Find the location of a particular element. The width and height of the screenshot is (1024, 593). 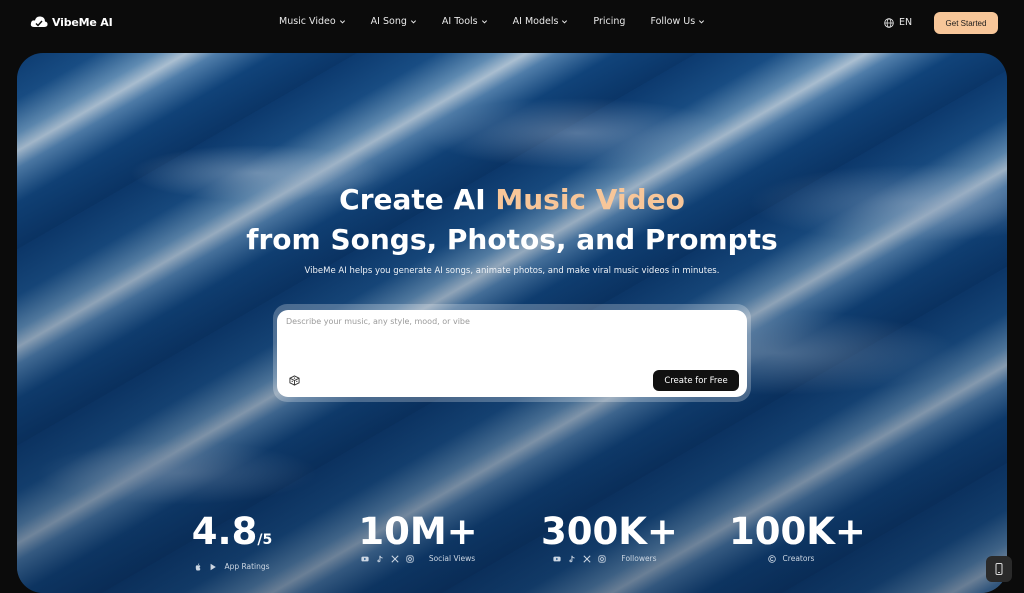

brand-logo: VibeMe AI is located at coordinates (71, 22).